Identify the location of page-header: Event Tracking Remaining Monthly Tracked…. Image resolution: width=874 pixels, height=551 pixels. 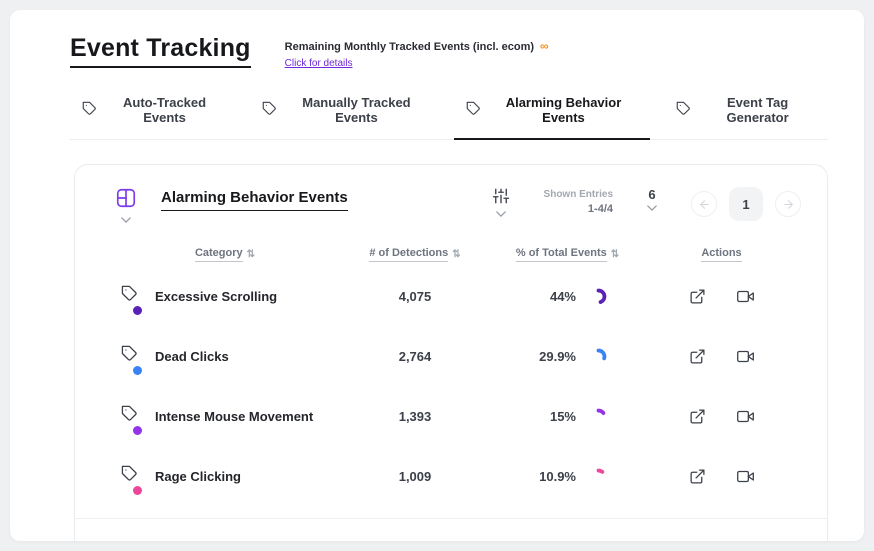
(449, 52).